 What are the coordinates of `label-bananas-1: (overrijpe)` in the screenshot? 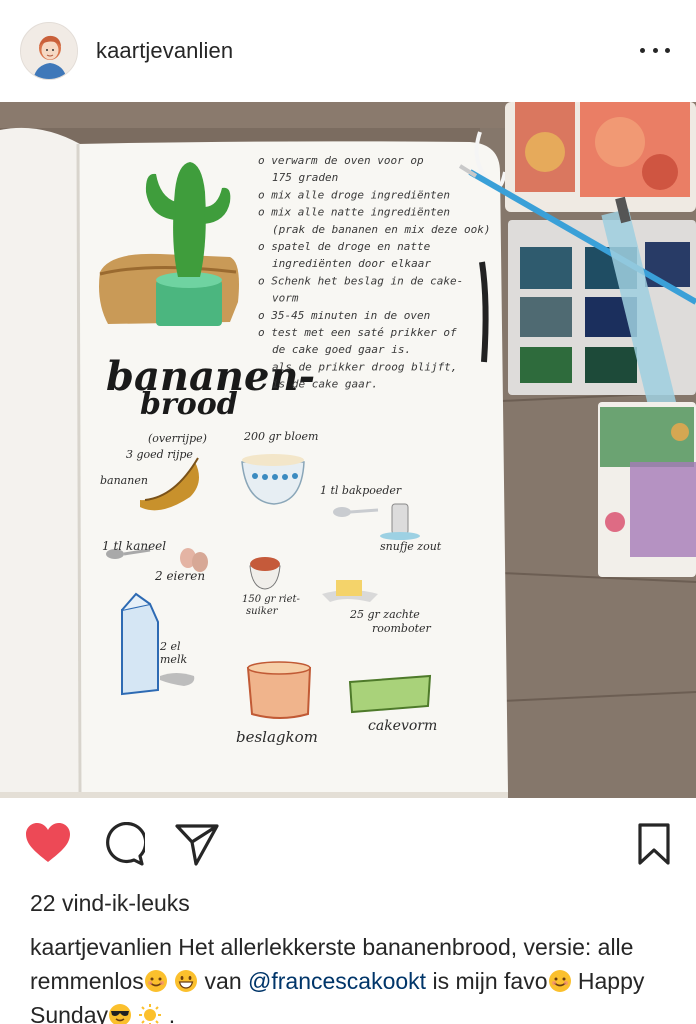 It's located at (177, 438).